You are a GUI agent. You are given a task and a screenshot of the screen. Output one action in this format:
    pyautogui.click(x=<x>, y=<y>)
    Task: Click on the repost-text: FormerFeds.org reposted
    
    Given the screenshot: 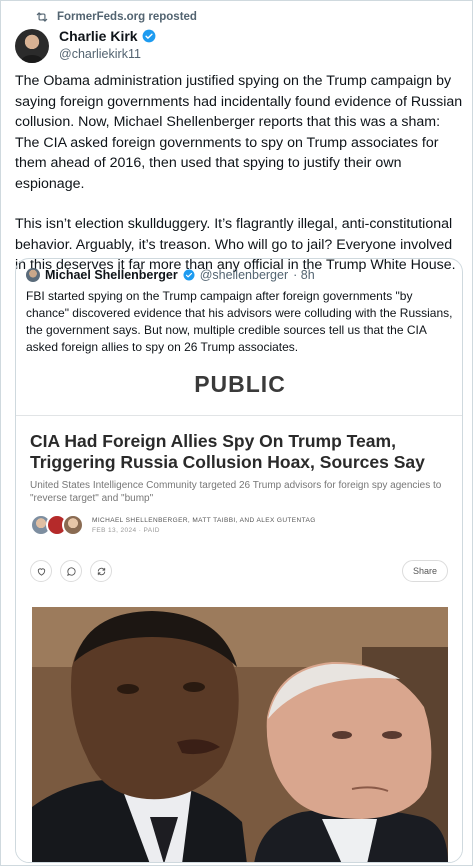 What is the action you would take?
    pyautogui.click(x=127, y=17)
    